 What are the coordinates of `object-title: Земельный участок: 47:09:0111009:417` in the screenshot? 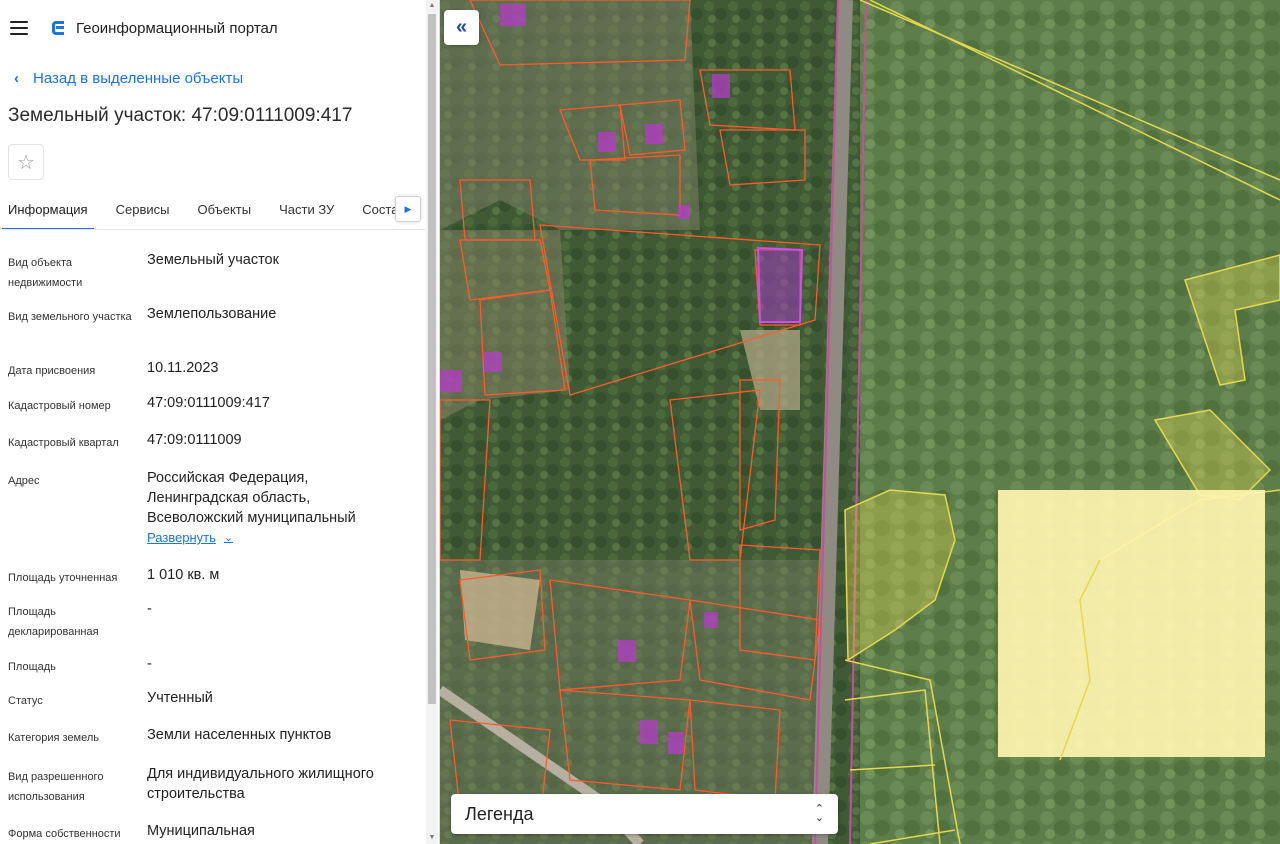 It's located at (180, 115).